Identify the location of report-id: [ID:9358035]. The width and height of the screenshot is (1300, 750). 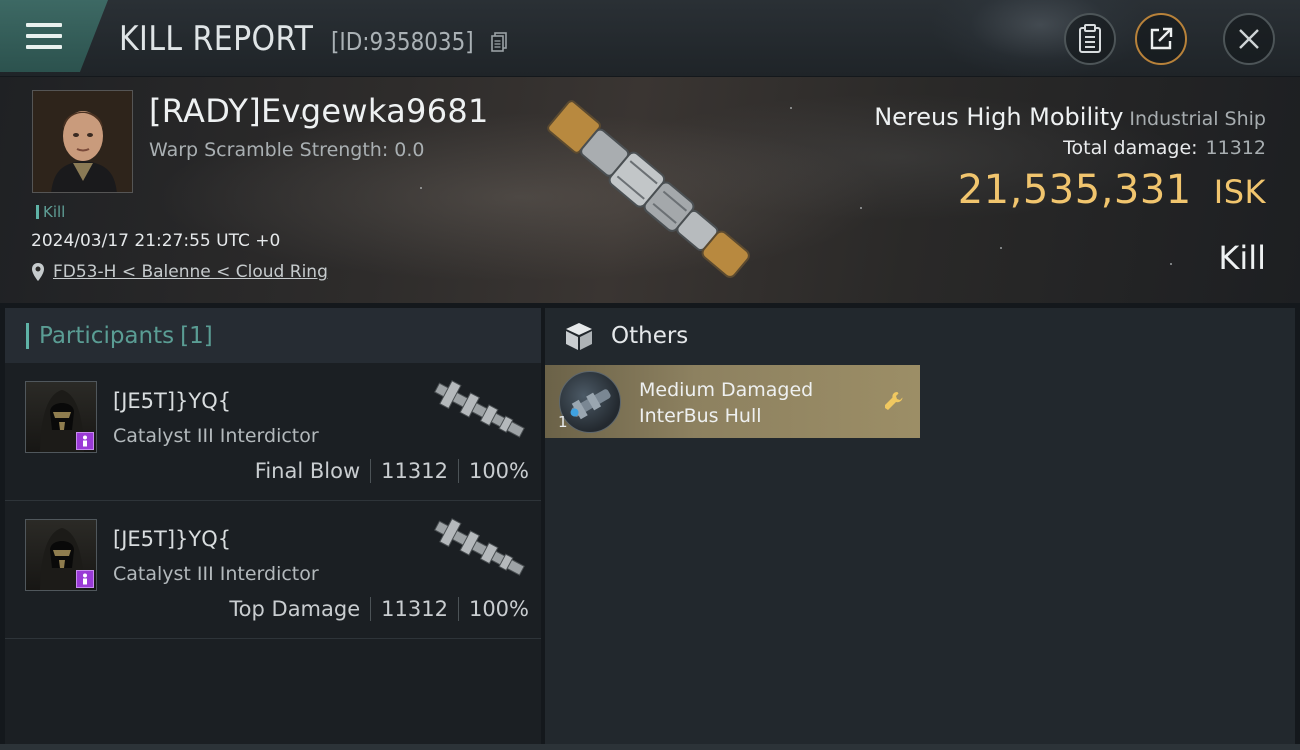
(402, 41).